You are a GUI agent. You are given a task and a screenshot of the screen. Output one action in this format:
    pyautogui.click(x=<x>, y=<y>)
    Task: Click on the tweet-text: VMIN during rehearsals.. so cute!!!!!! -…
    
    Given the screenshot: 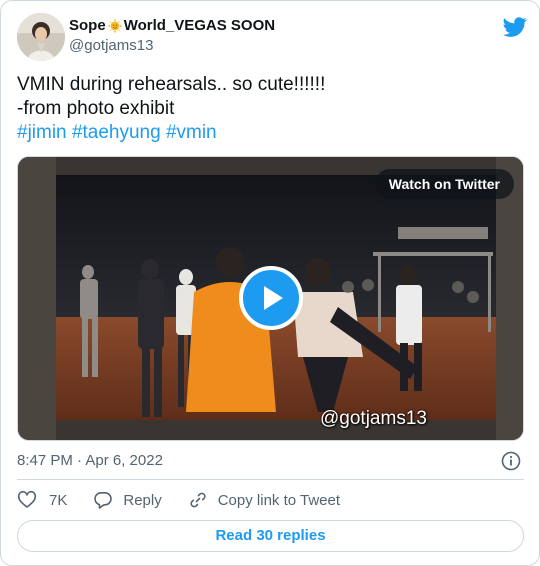 What is the action you would take?
    pyautogui.click(x=269, y=109)
    